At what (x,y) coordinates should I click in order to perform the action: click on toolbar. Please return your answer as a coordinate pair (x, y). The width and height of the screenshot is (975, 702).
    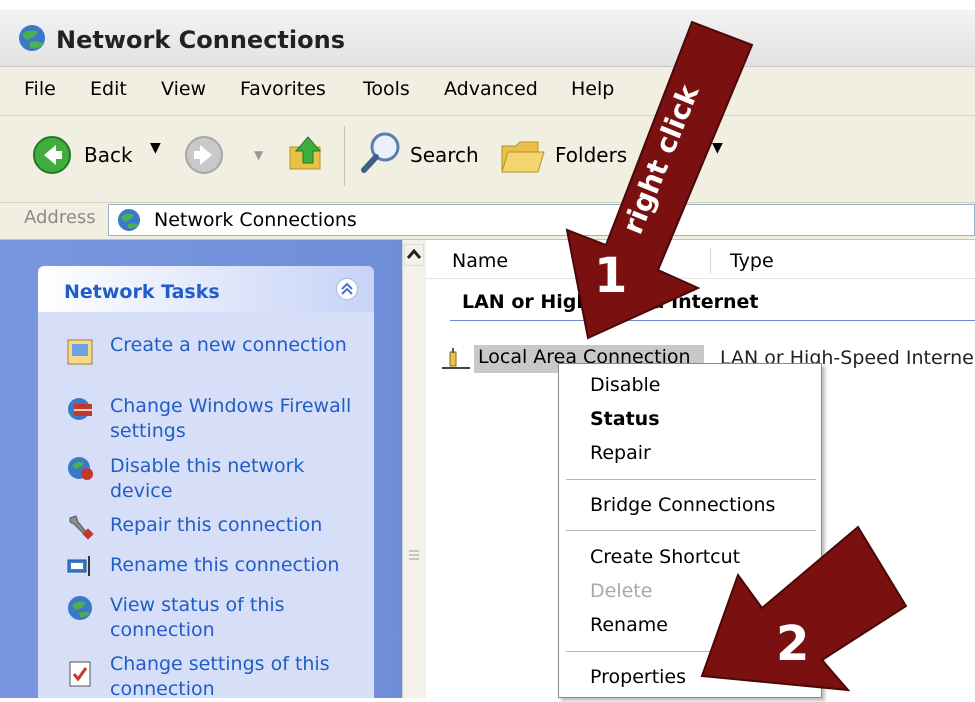
    Looking at the image, I should click on (487, 159).